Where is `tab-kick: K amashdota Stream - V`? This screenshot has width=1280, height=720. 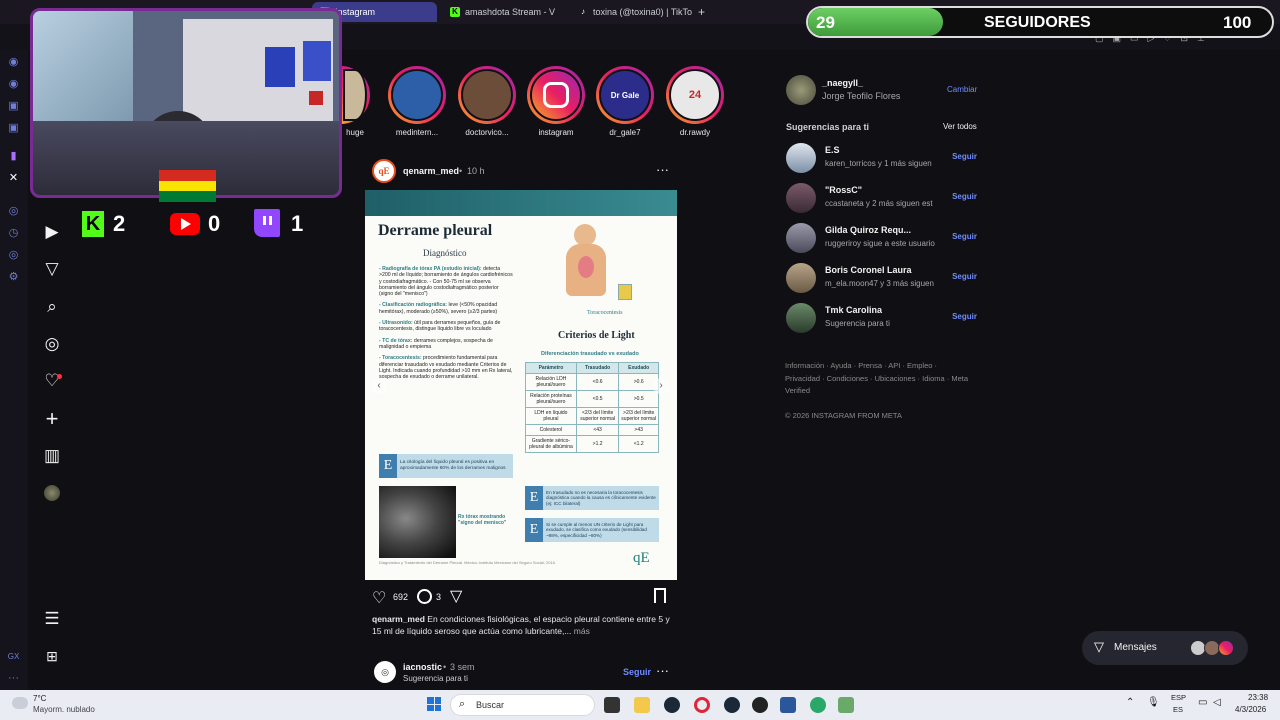
tab-kick: K amashdota Stream - V is located at coordinates (502, 12).